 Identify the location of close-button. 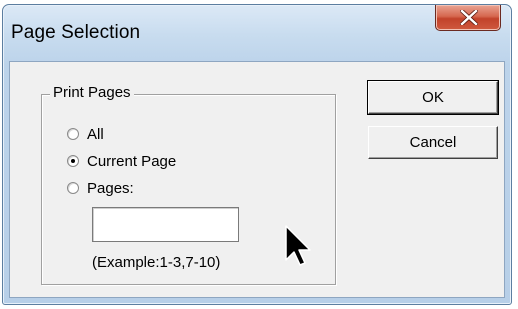
(468, 18).